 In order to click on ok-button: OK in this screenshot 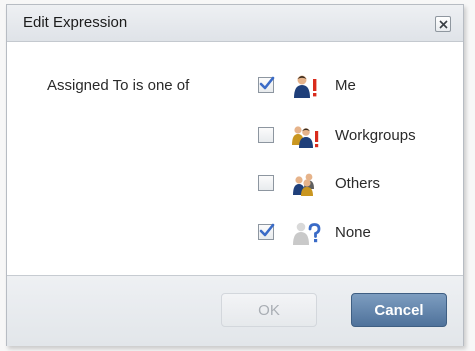, I will do `click(269, 310)`.